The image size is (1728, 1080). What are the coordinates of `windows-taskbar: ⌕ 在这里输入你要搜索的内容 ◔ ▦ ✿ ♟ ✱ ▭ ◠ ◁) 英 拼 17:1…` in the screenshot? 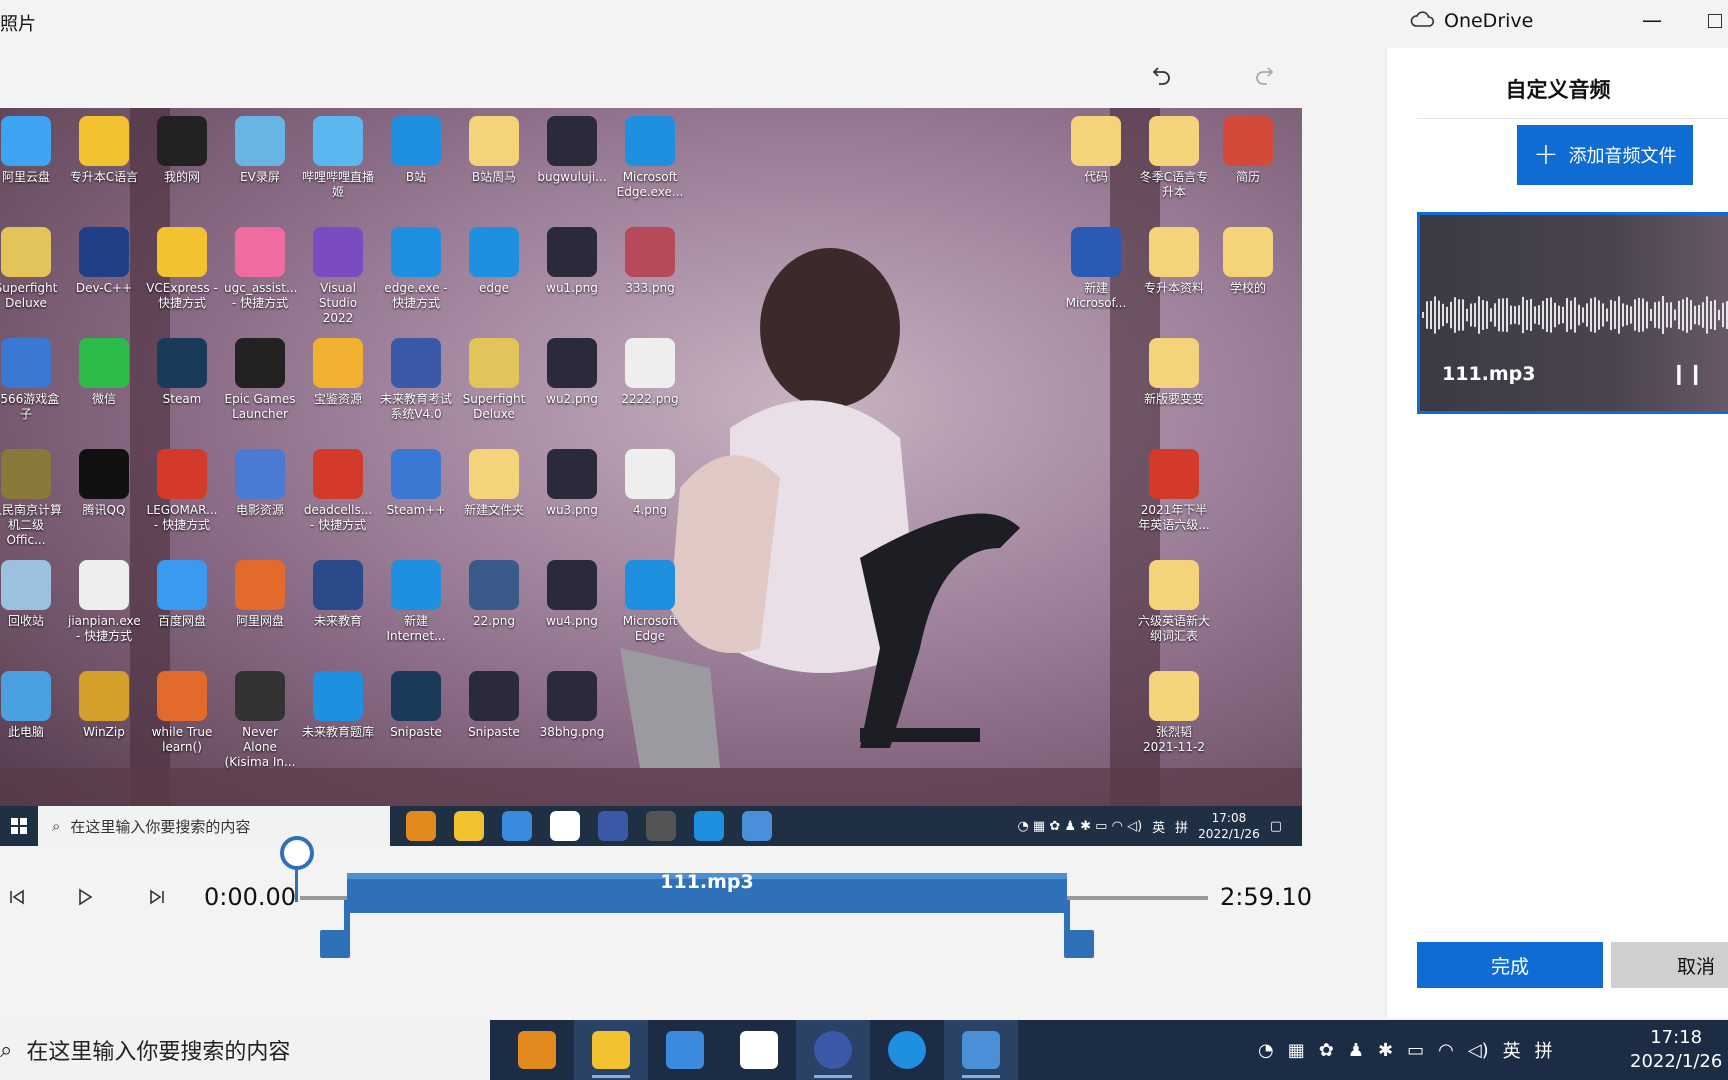 It's located at (864, 1050).